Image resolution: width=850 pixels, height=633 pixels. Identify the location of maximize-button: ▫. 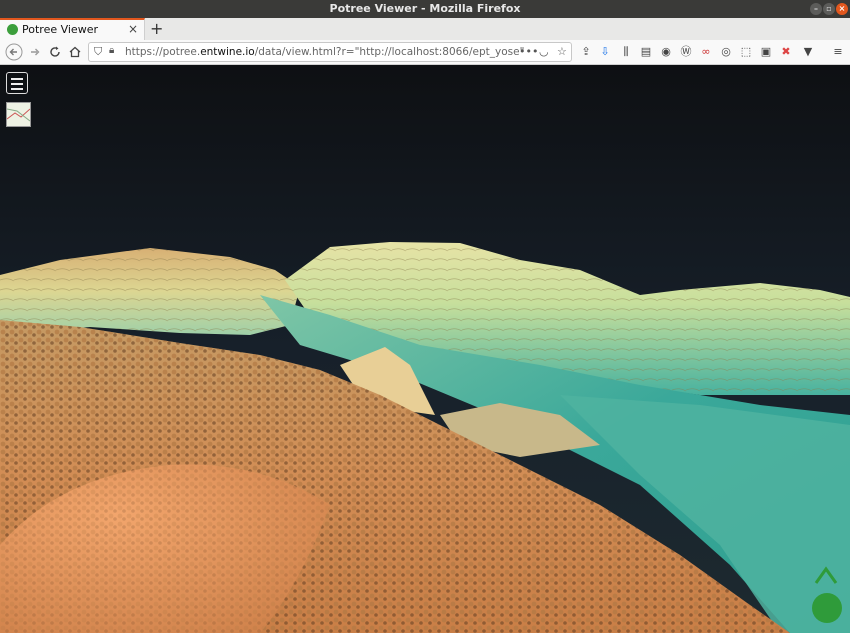
(829, 9).